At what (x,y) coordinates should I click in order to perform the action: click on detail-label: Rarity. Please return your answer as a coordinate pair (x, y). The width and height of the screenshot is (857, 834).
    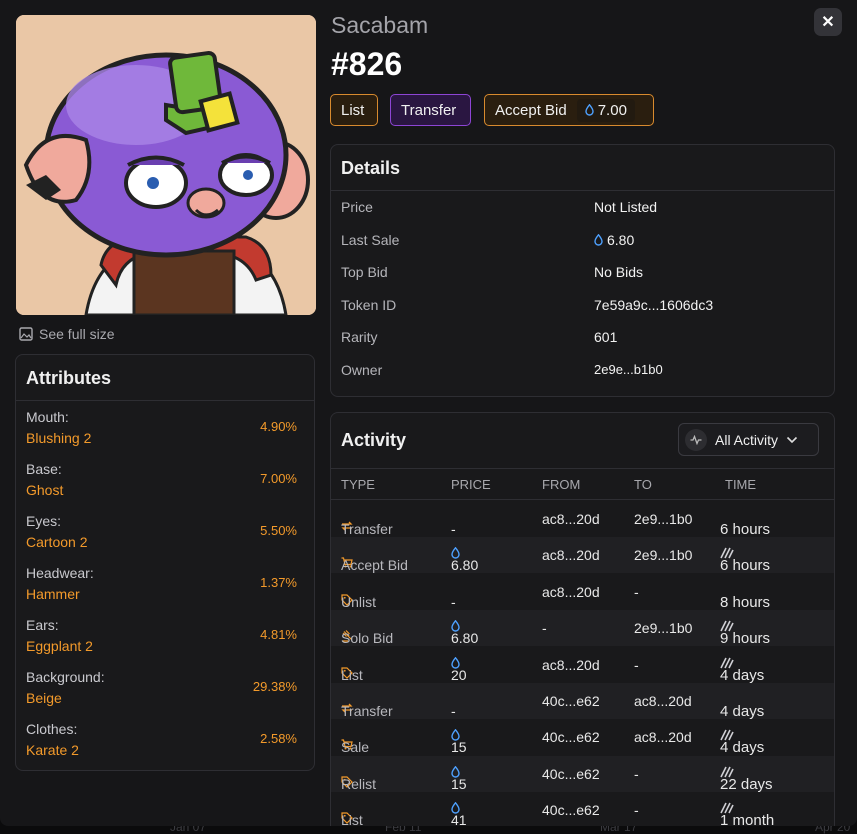
    Looking at the image, I should click on (359, 337).